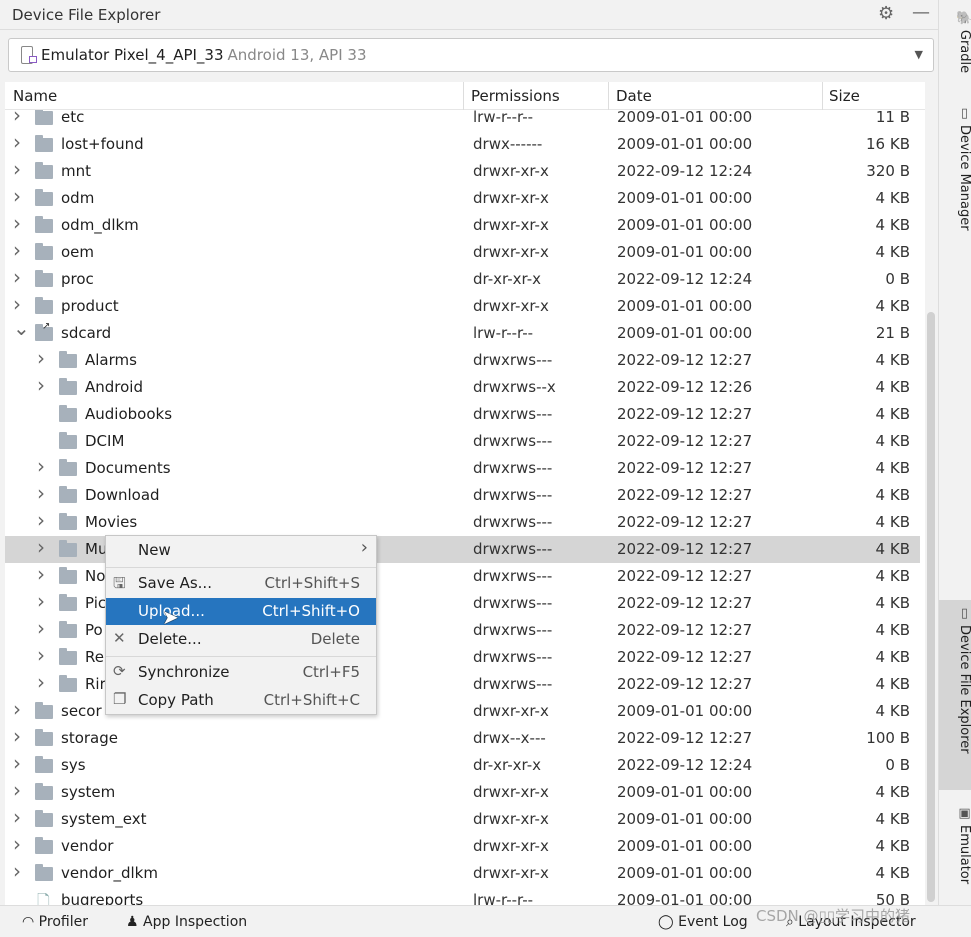 Image resolution: width=971 pixels, height=937 pixels. Describe the element at coordinates (892, 252) in the screenshot. I see `file-size: 4 KB` at that location.